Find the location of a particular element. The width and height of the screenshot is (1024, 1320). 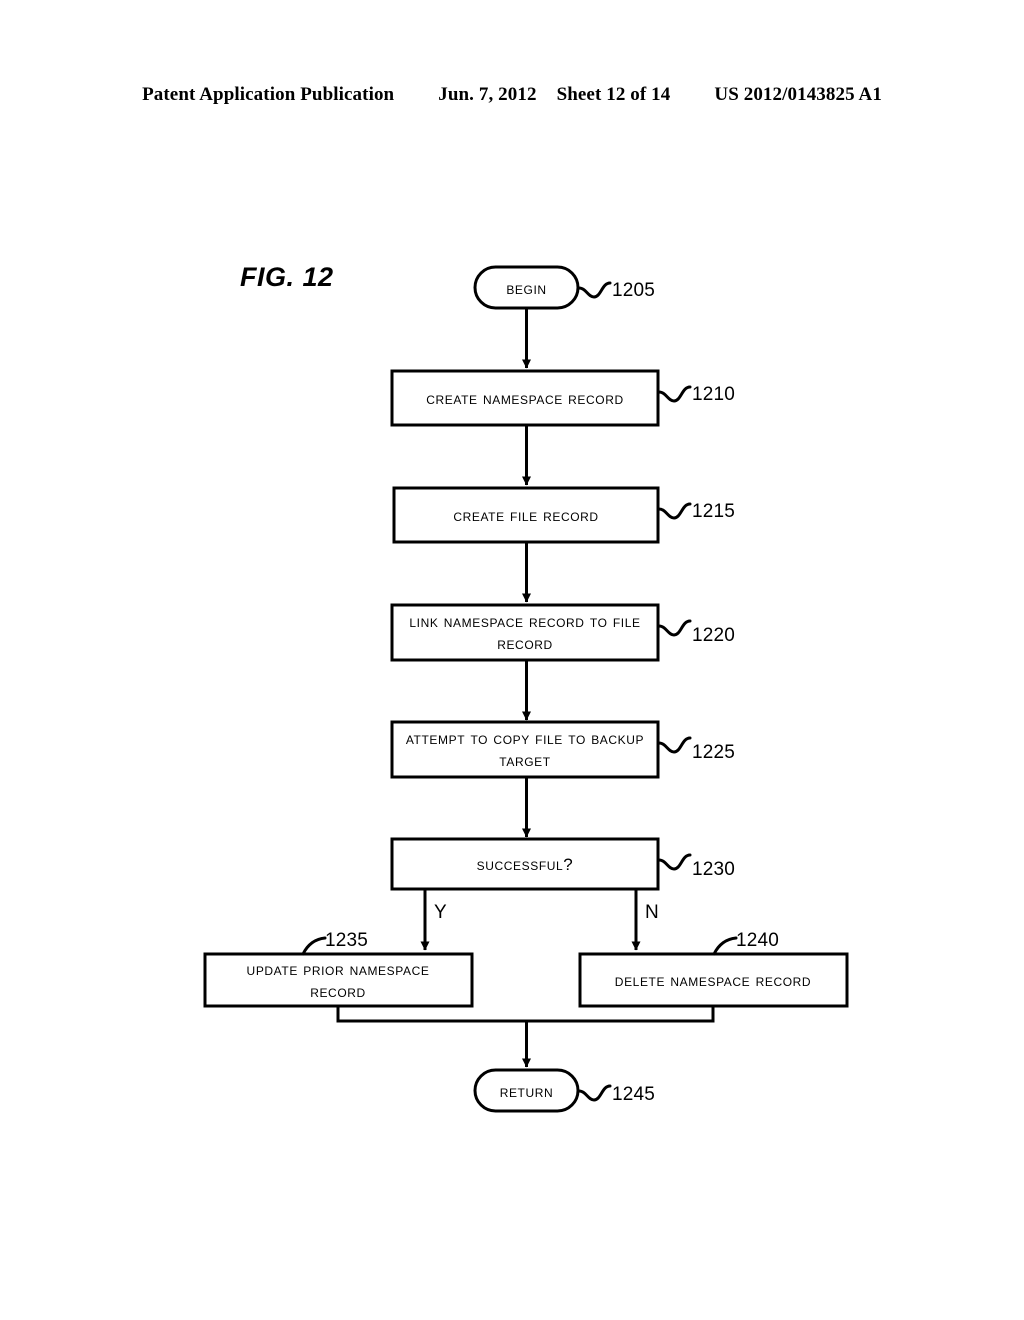

node-create-namespace: Create Namespace Record 1210 is located at coordinates (562, 398).